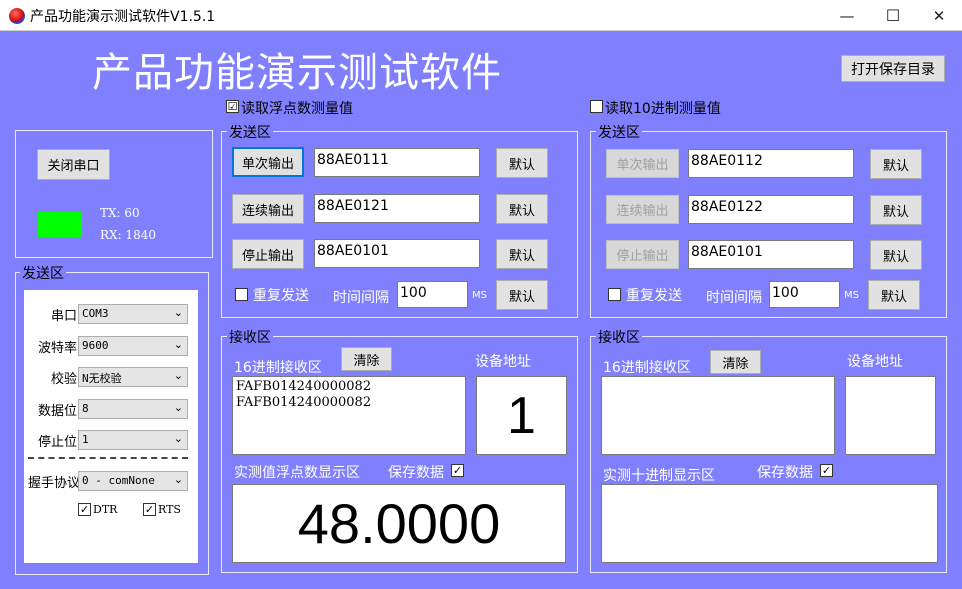 Image resolution: width=962 pixels, height=589 pixels. I want to click on clear-button: 清除, so click(366, 359).